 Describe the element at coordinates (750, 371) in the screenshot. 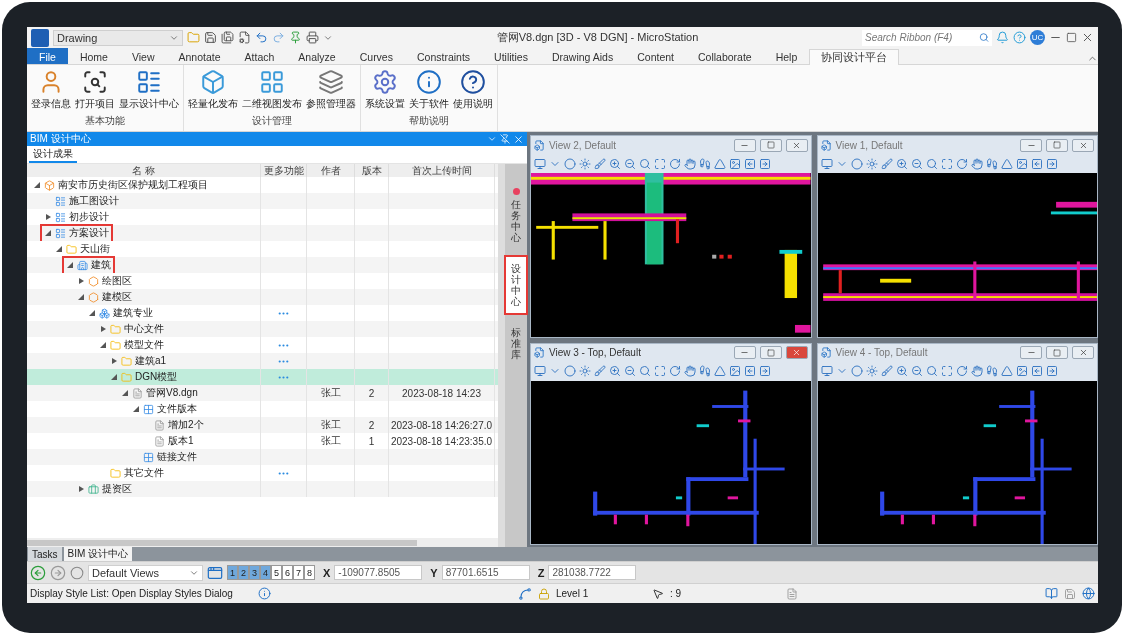

I see `previous-view-icon` at that location.